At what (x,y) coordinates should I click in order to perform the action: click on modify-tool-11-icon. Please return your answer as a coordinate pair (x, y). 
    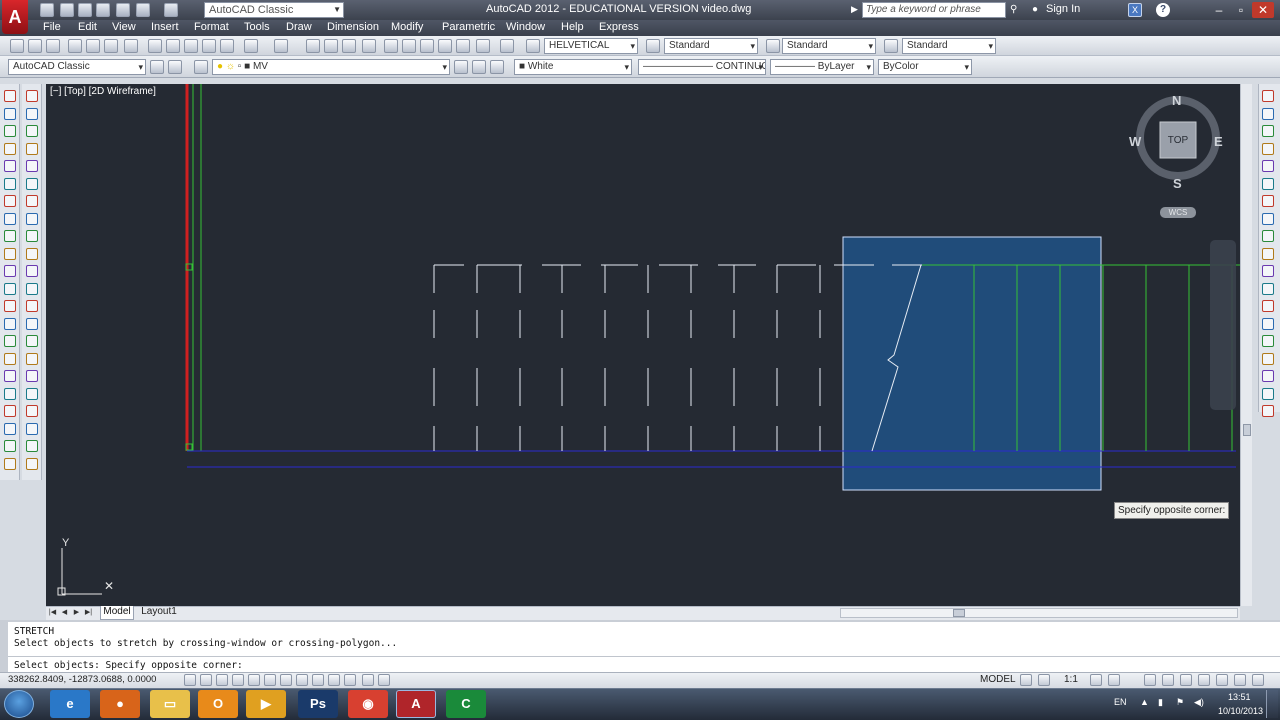
    Looking at the image, I should click on (32, 271).